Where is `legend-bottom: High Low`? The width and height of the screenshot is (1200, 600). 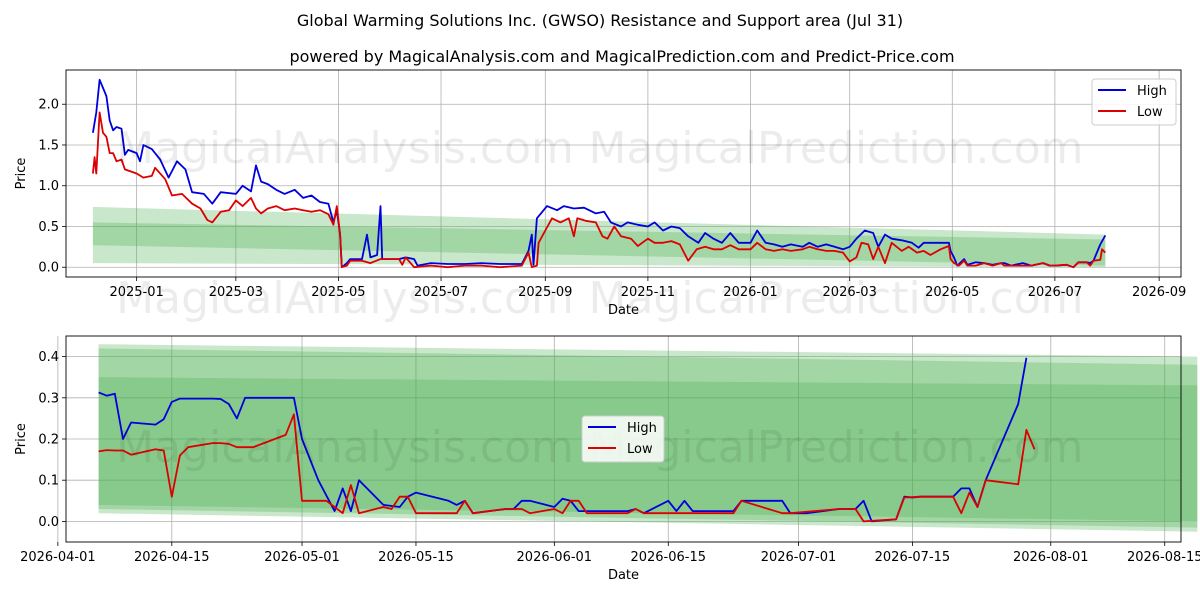
legend-bottom: High Low is located at coordinates (623, 439).